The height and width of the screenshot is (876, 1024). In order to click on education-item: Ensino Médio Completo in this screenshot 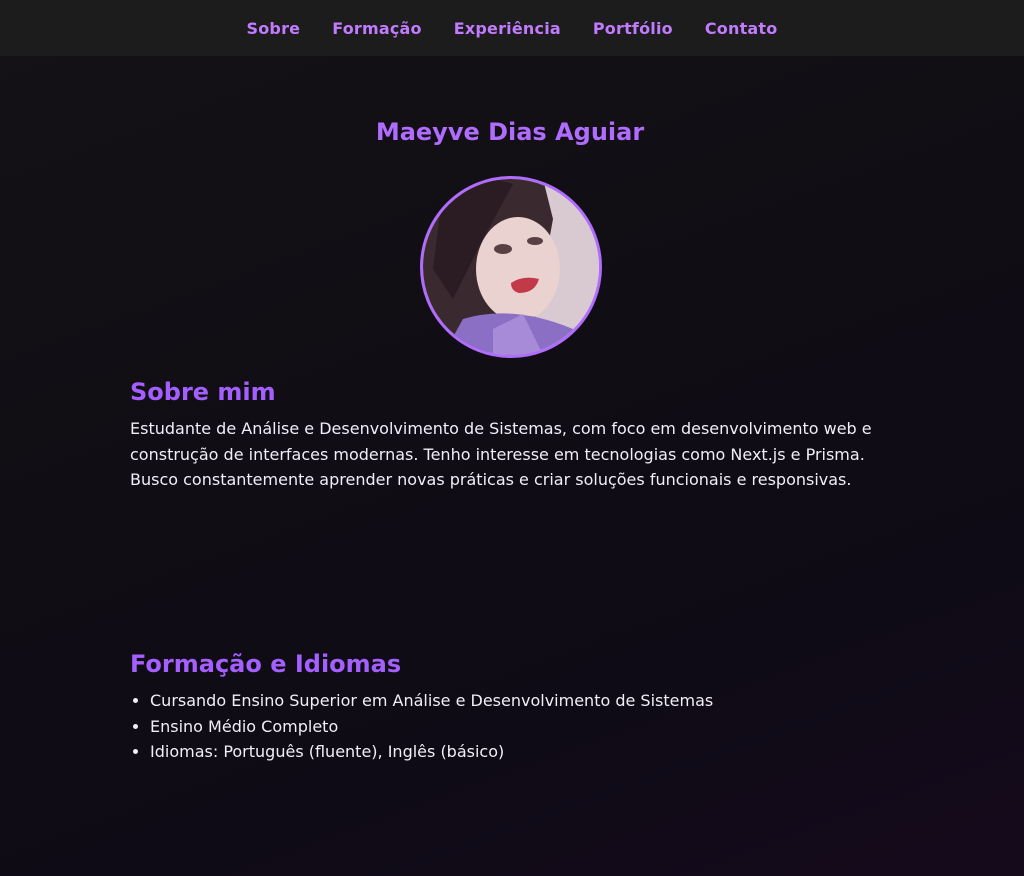, I will do `click(525, 727)`.